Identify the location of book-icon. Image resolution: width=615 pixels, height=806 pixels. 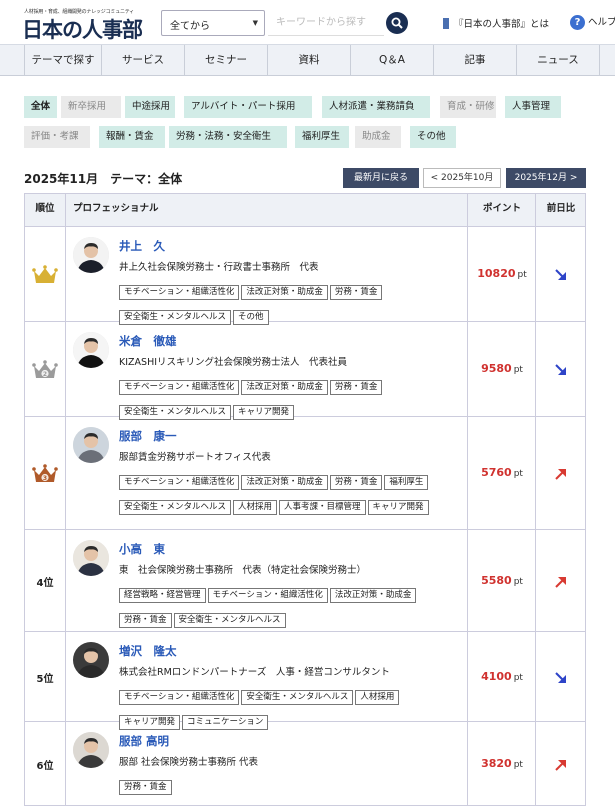
(446, 23).